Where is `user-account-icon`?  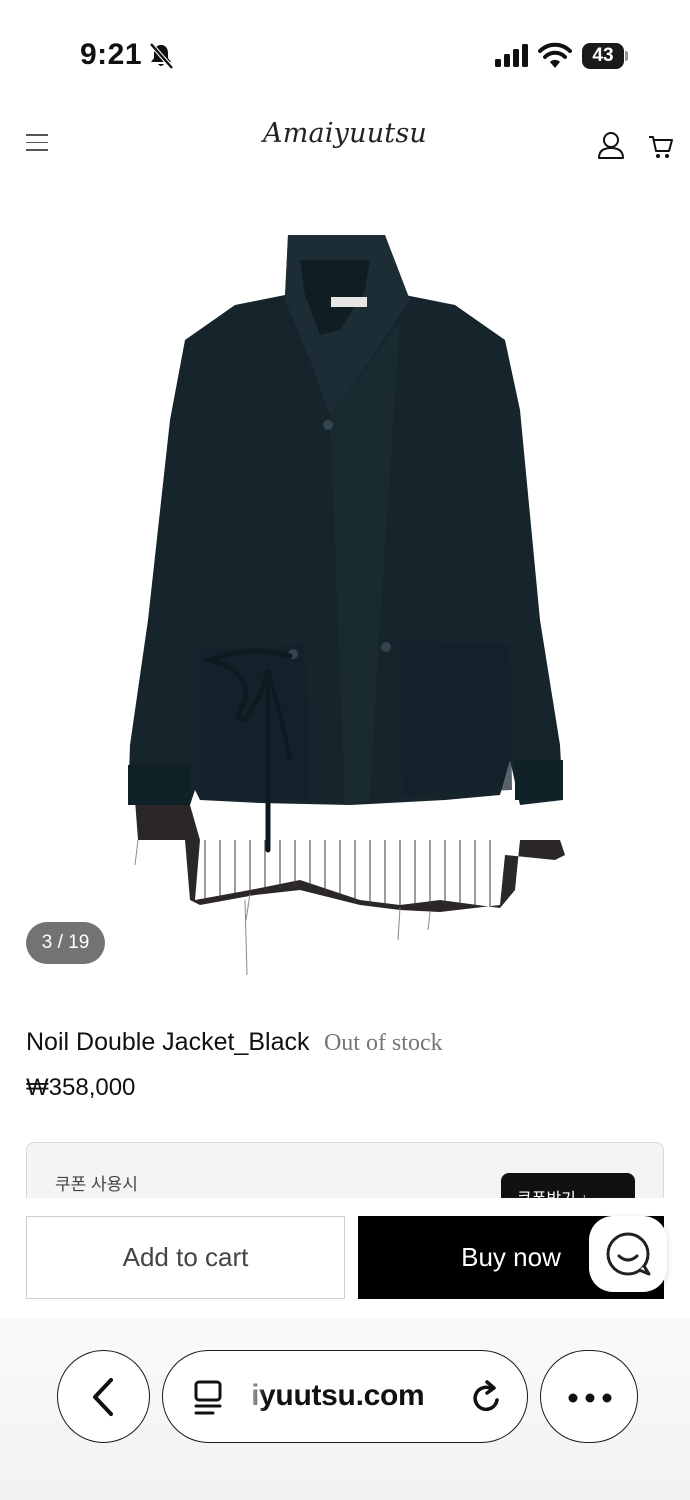
user-account-icon is located at coordinates (611, 145).